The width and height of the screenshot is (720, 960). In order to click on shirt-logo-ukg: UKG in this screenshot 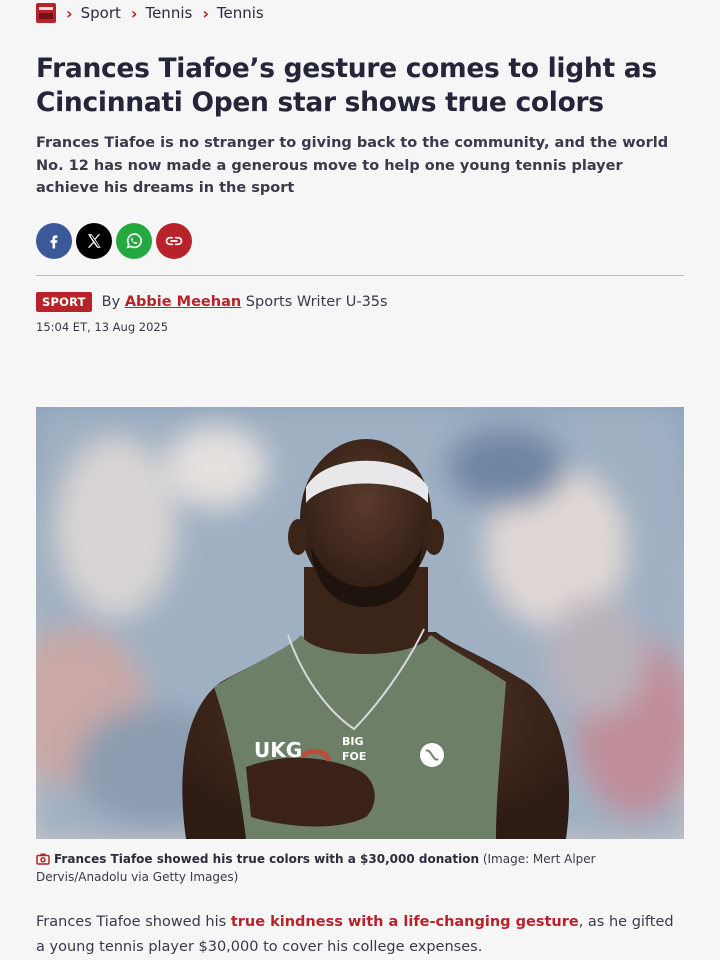, I will do `click(278, 750)`.